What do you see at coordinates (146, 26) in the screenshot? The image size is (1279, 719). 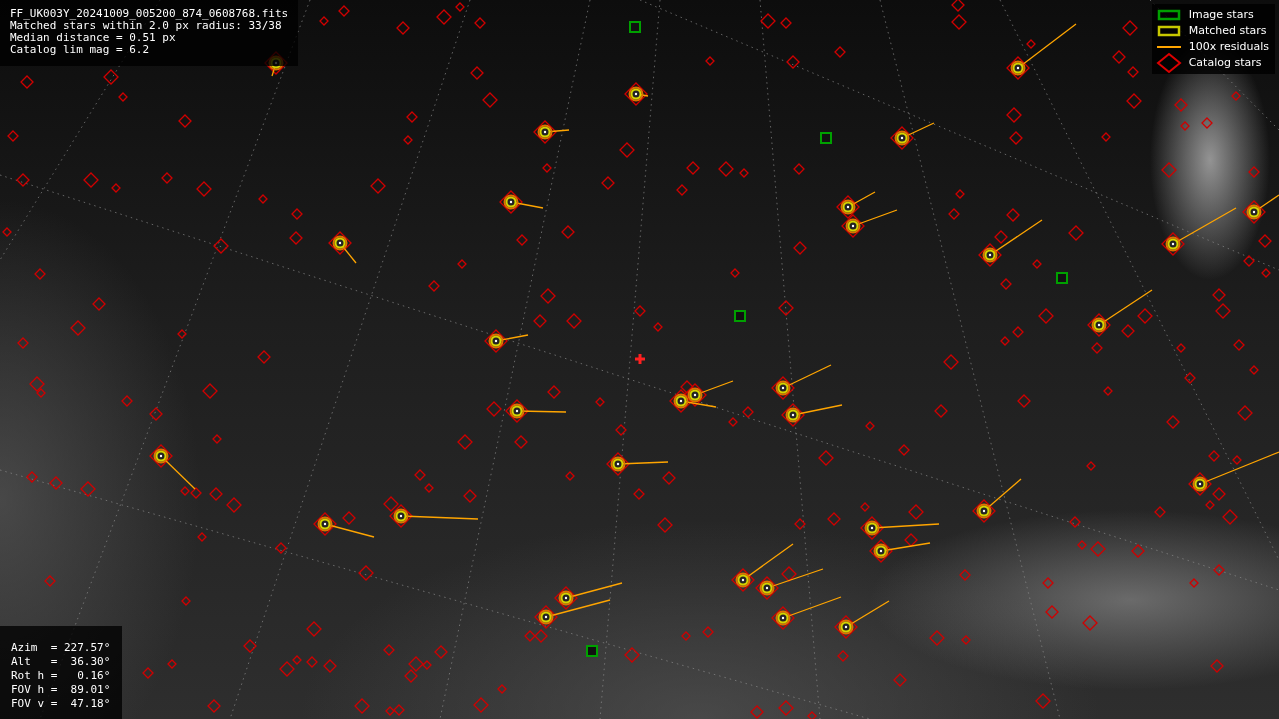 I see `info-text: Matched stars within 2.0 px radius: 33/38` at bounding box center [146, 26].